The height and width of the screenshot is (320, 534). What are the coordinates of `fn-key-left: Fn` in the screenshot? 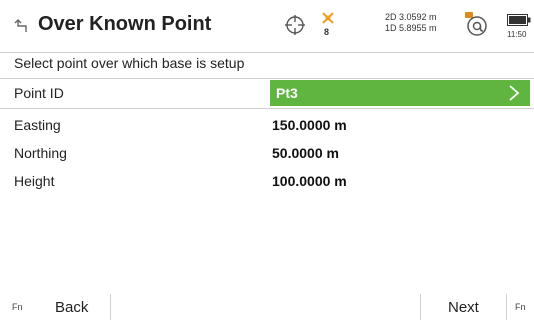 It's located at (17, 307).